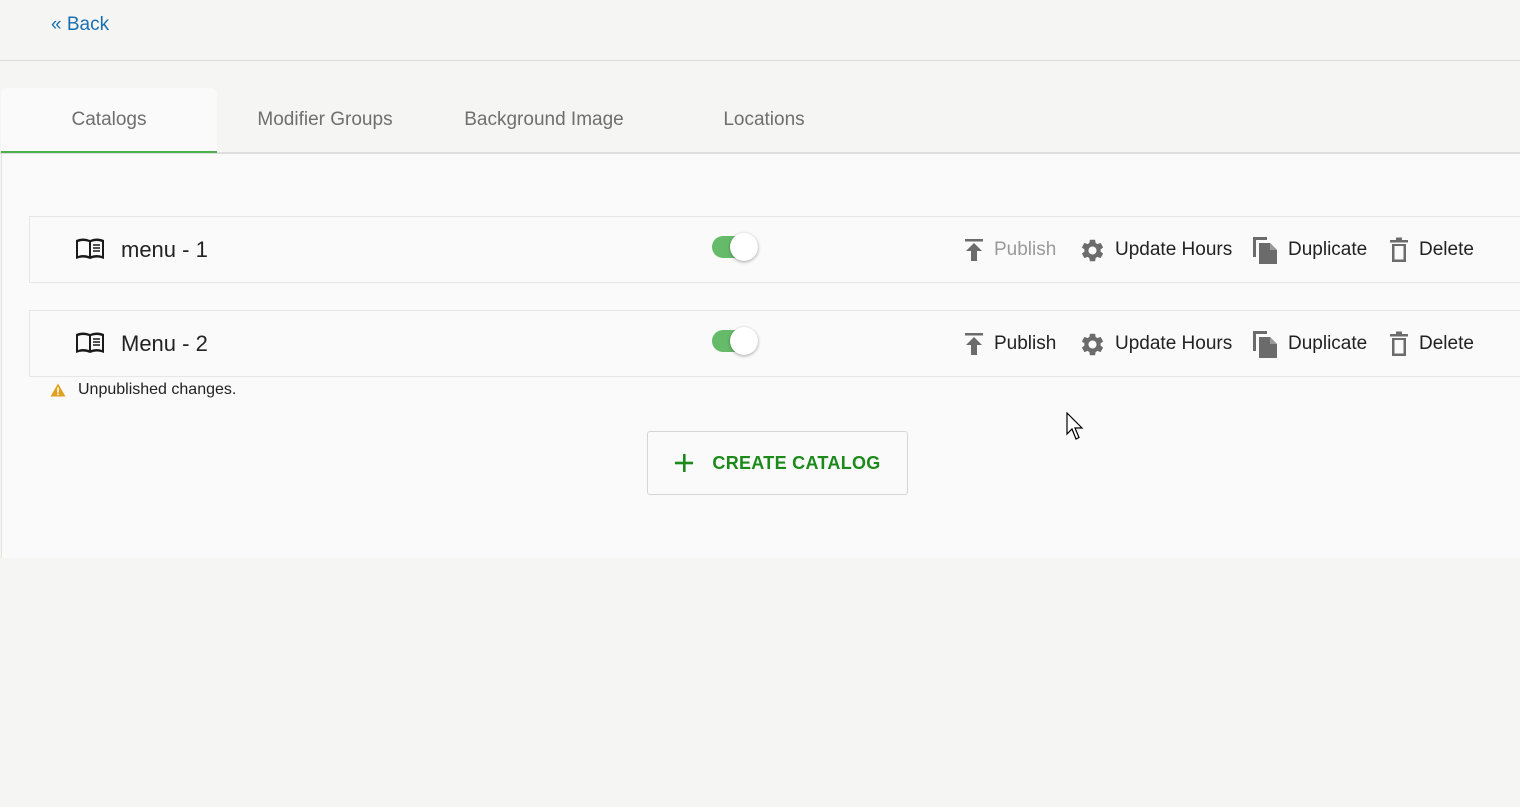  I want to click on tab-locations: Locations, so click(764, 120).